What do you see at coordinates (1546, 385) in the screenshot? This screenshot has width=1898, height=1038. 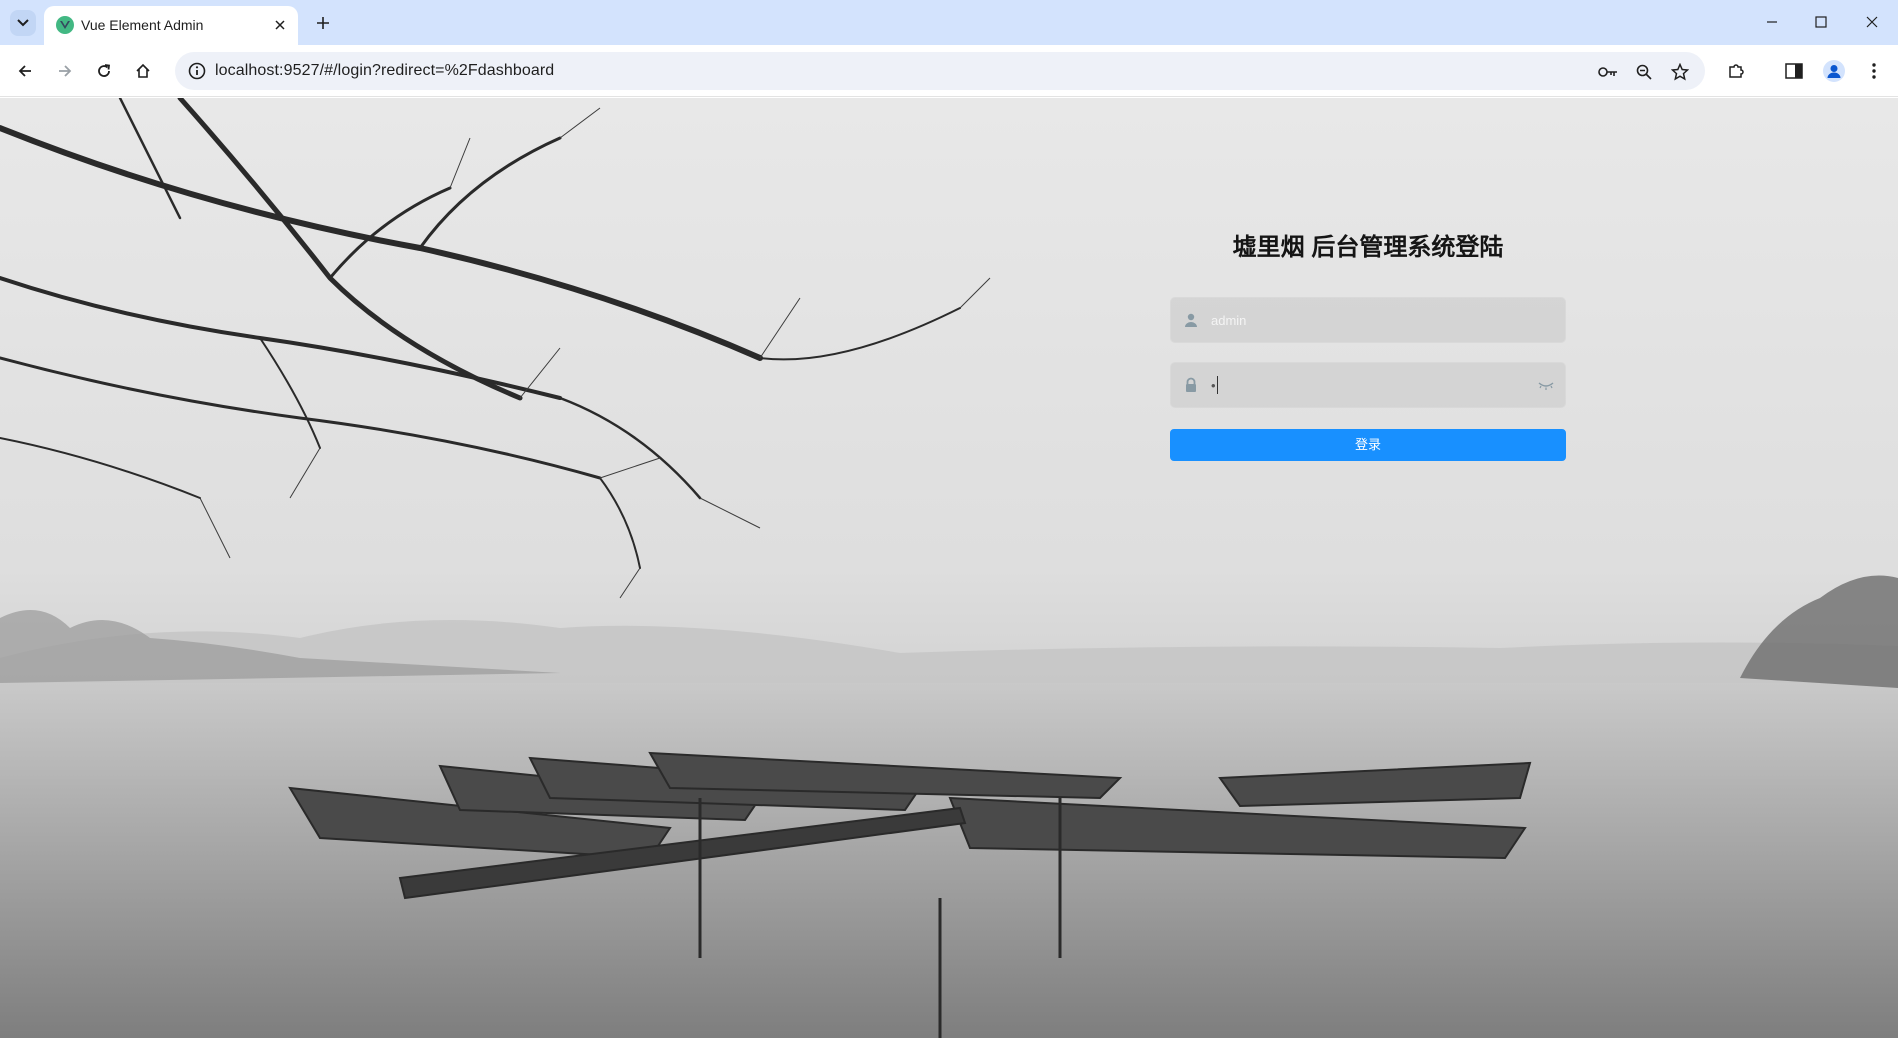 I see `eye-closed-icon` at bounding box center [1546, 385].